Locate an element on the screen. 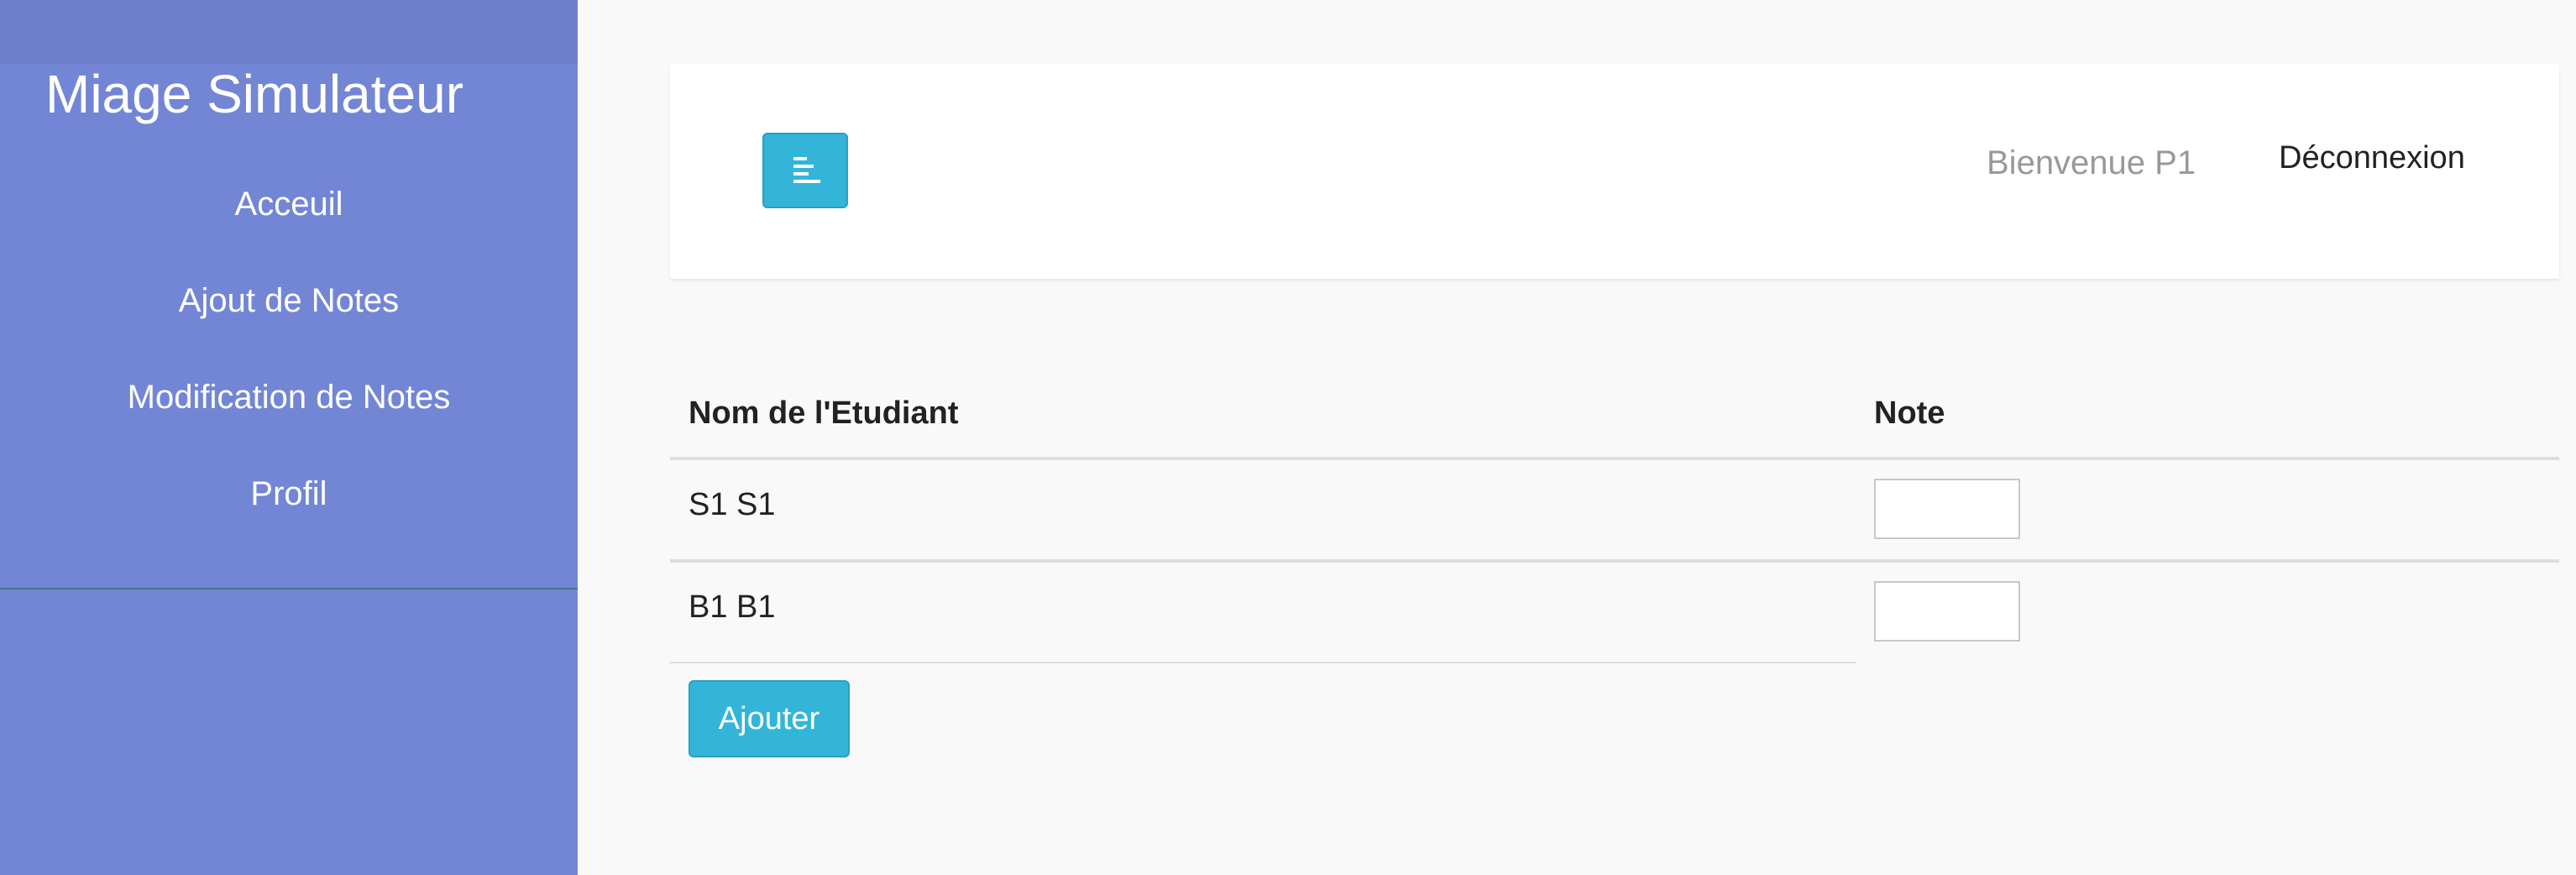 The width and height of the screenshot is (2576, 875). sidebar-item-acceuil: Acceuil is located at coordinates (289, 214).